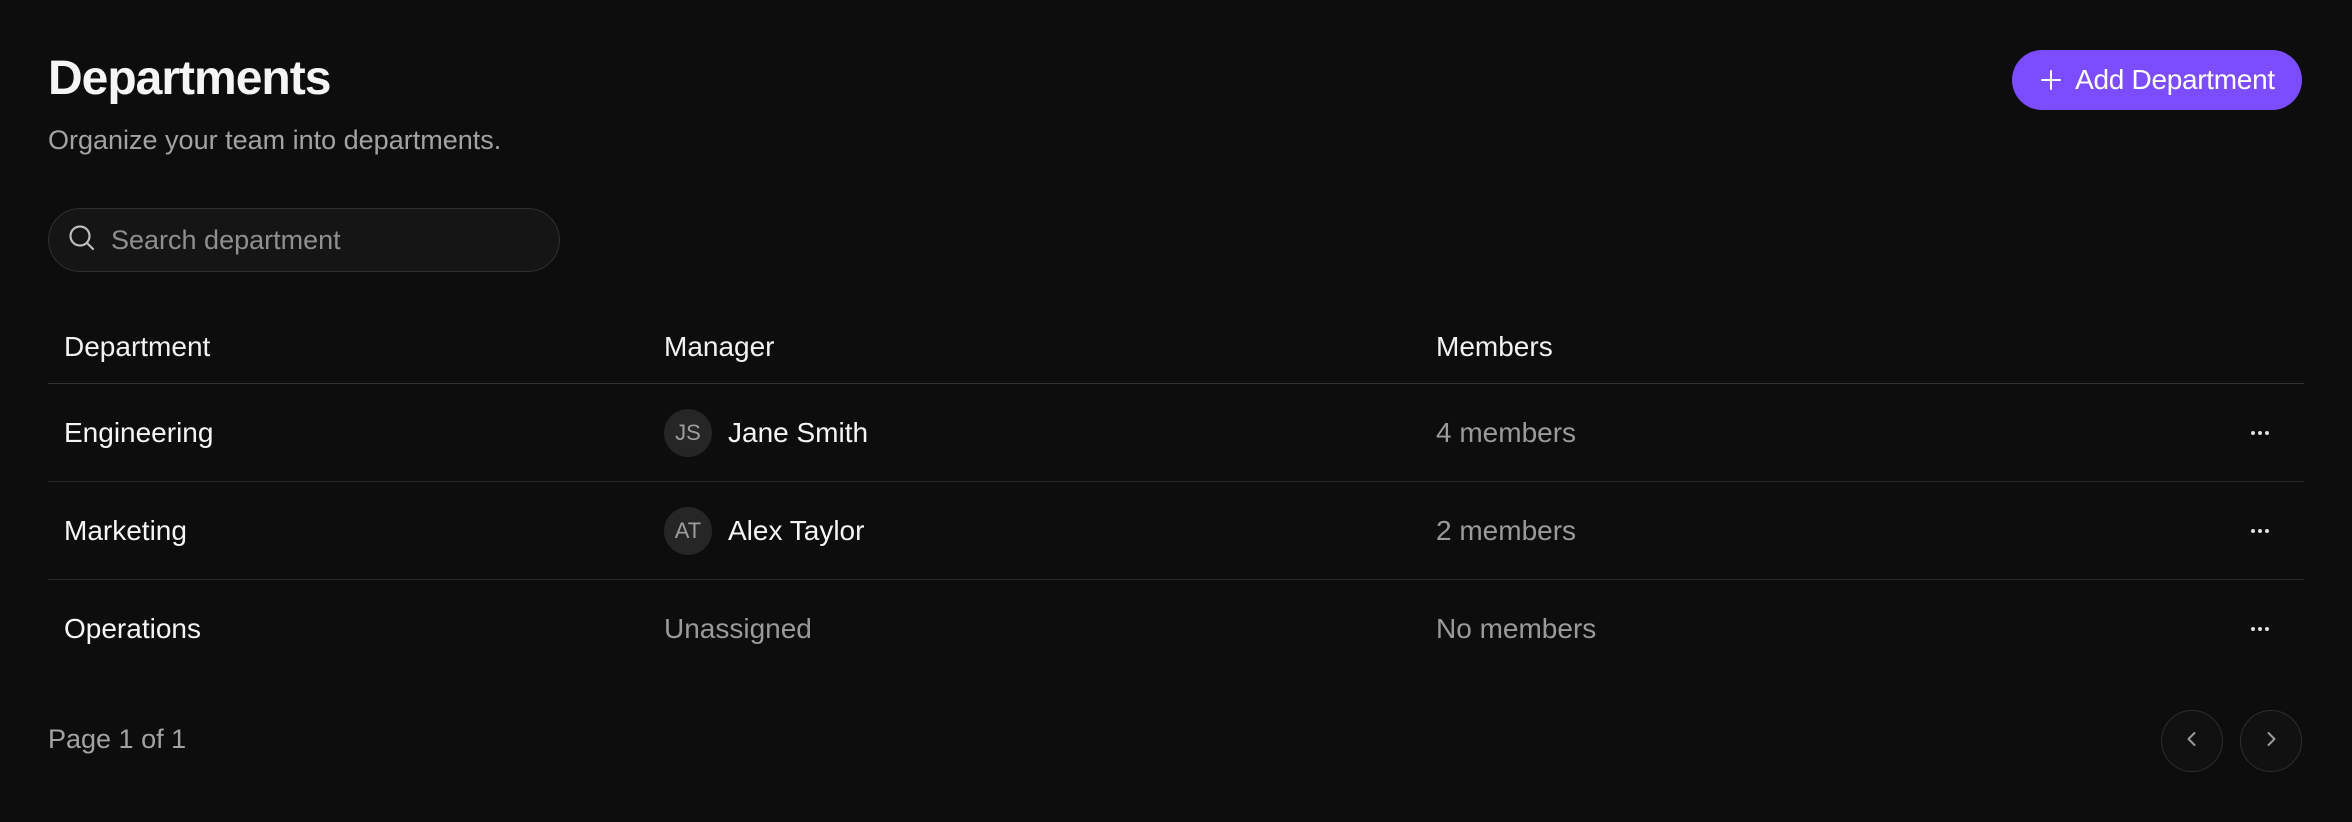 Image resolution: width=2352 pixels, height=822 pixels. I want to click on next-page-button, so click(2271, 741).